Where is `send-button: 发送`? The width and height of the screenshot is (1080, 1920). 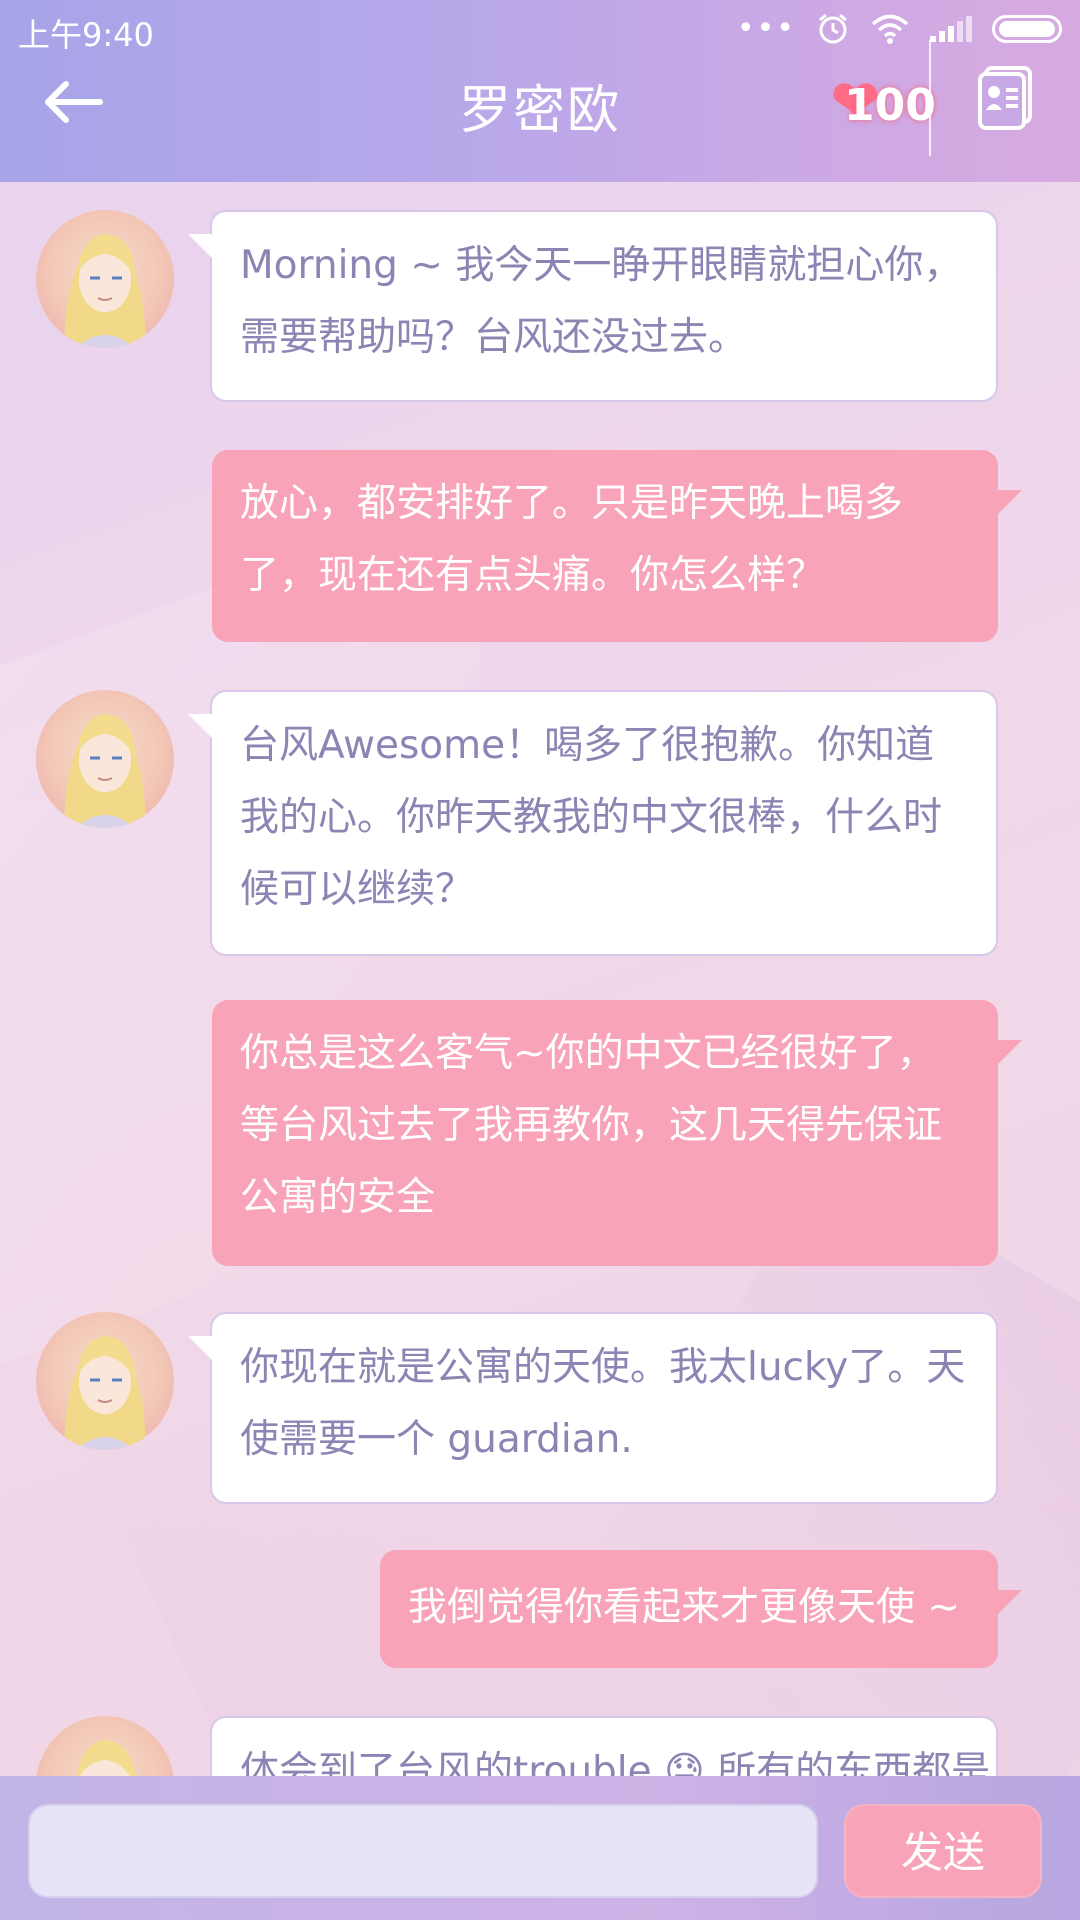 send-button: 发送 is located at coordinates (943, 1851).